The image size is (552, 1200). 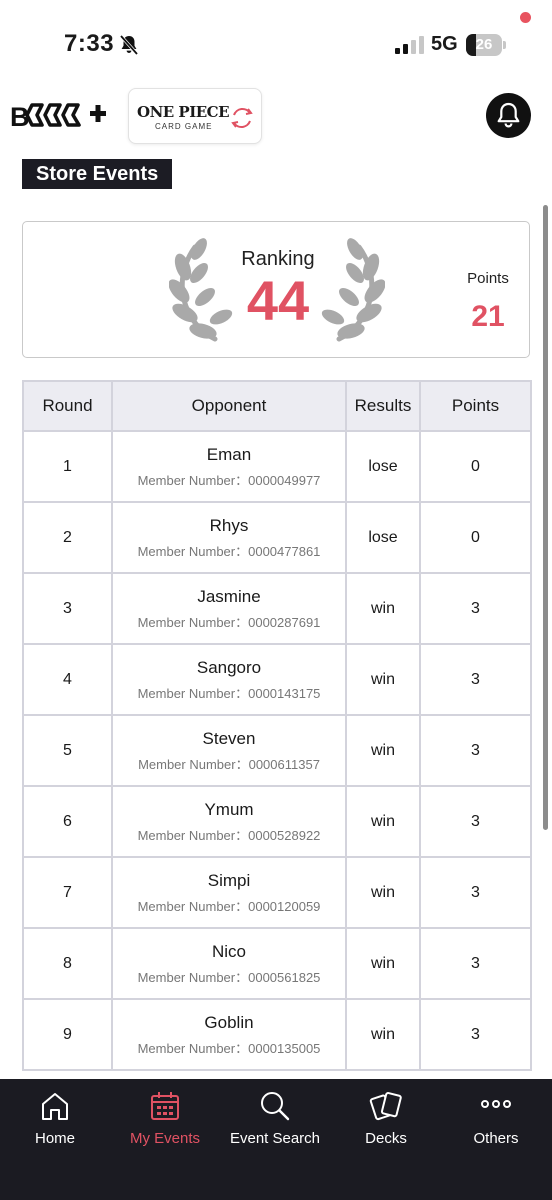 I want to click on round-cell: 4, so click(x=67, y=679).